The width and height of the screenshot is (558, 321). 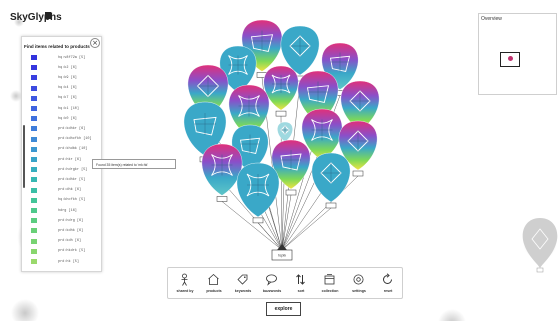 What do you see at coordinates (67, 118) in the screenshot?
I see `panel-item-label: hq:k0 [6]` at bounding box center [67, 118].